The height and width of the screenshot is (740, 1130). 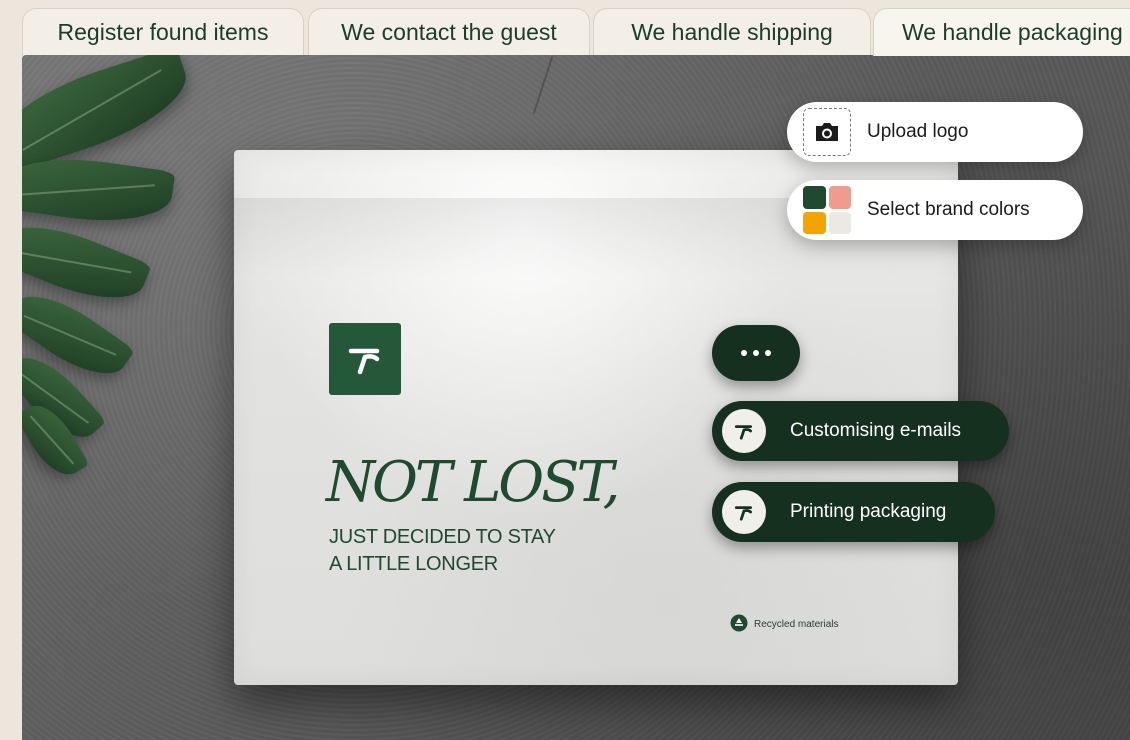 What do you see at coordinates (449, 32) in the screenshot?
I see `tab-we-contact-the-guest: We contact the guest` at bounding box center [449, 32].